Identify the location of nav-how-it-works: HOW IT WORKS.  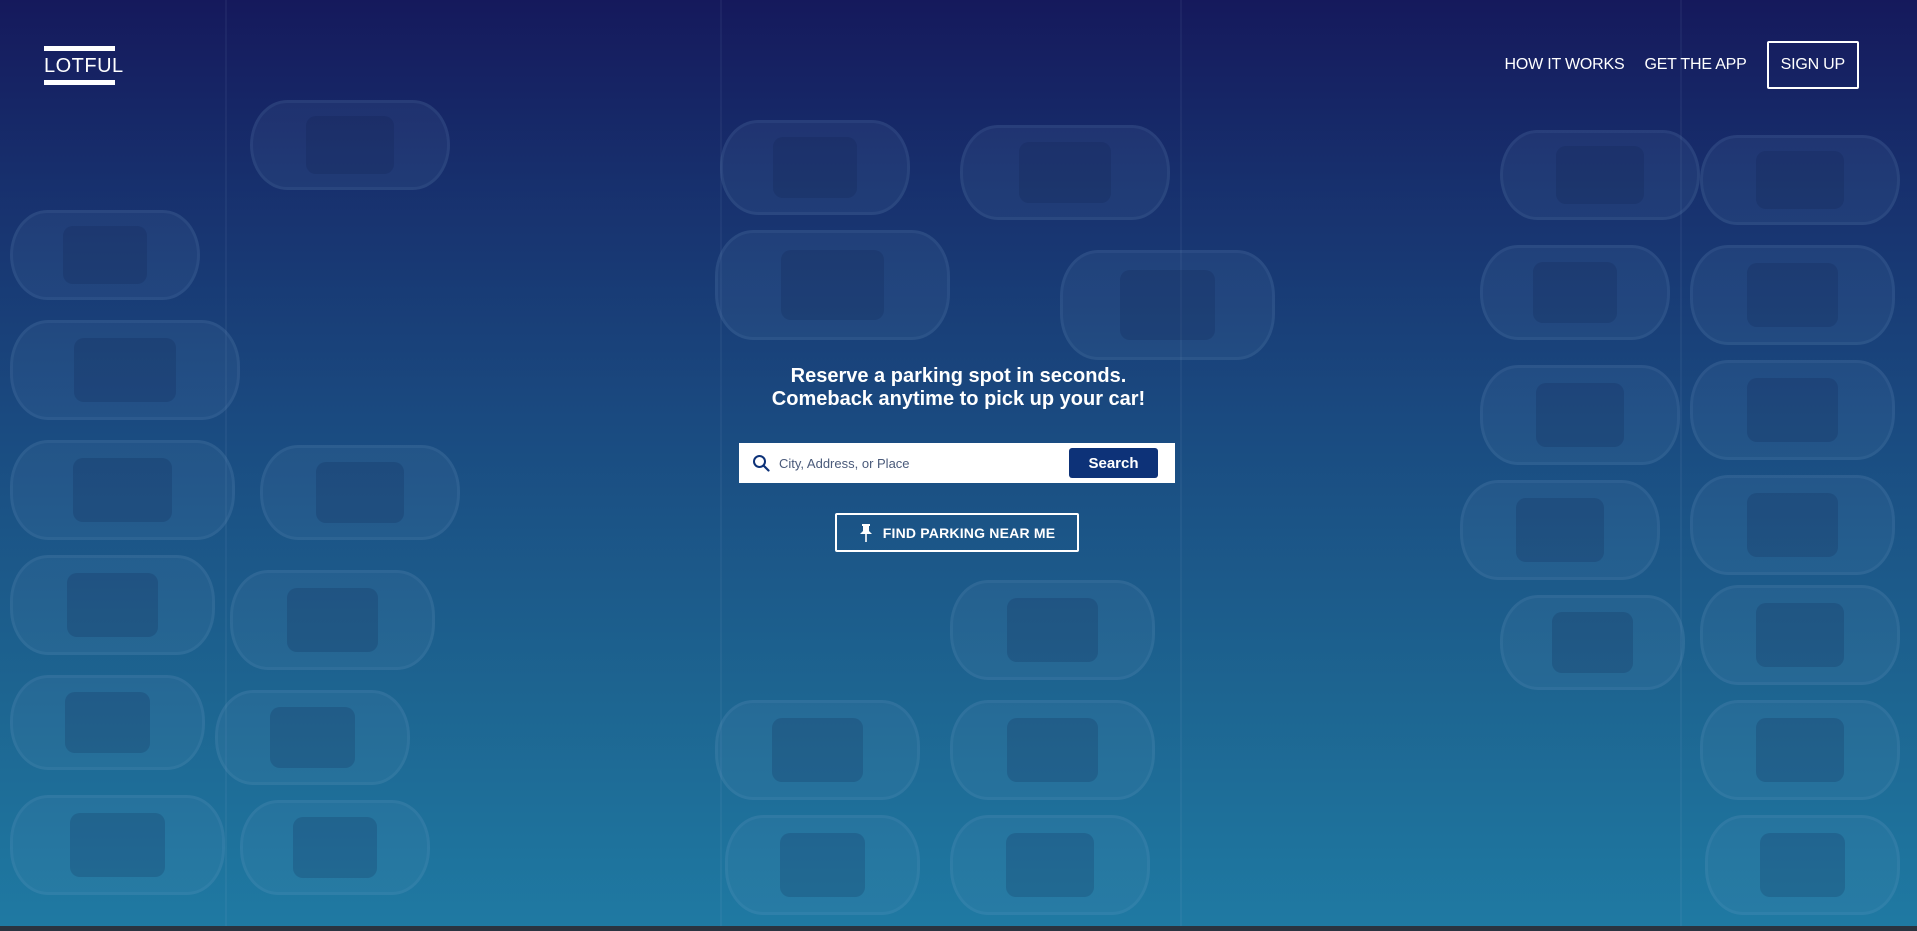
(1565, 65).